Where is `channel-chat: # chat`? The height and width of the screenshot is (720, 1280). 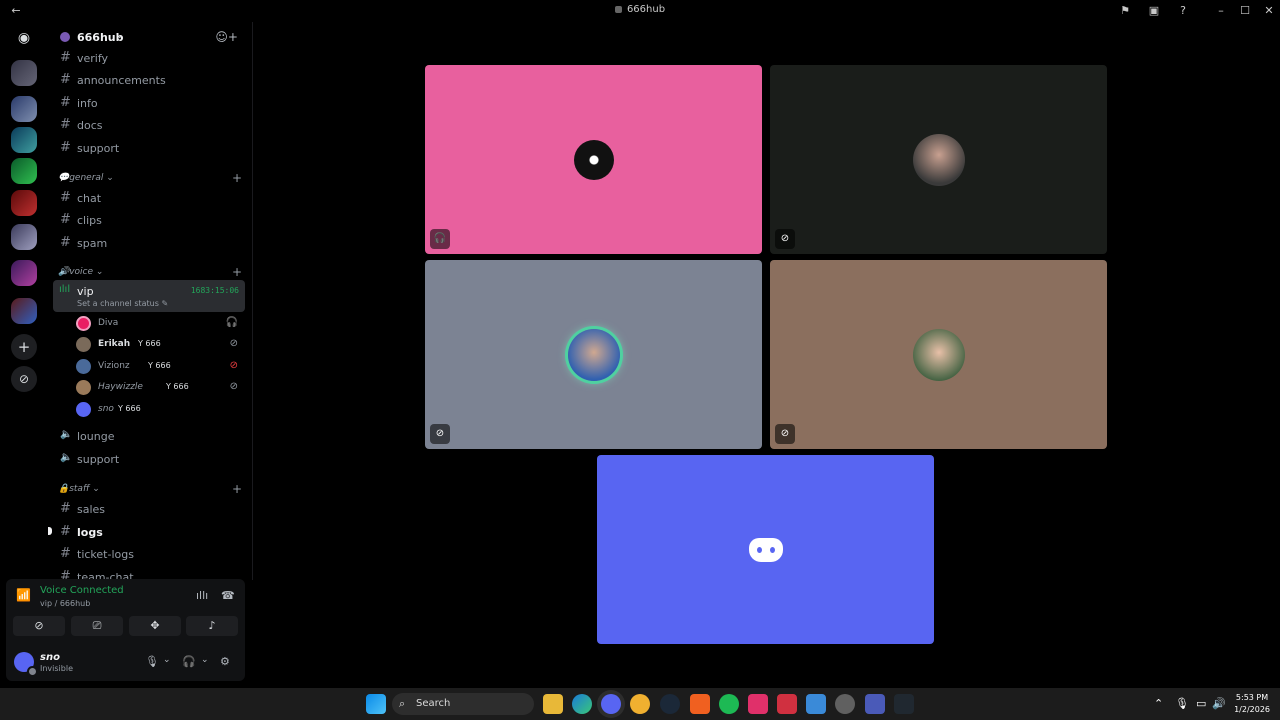 channel-chat: # chat is located at coordinates (149, 198).